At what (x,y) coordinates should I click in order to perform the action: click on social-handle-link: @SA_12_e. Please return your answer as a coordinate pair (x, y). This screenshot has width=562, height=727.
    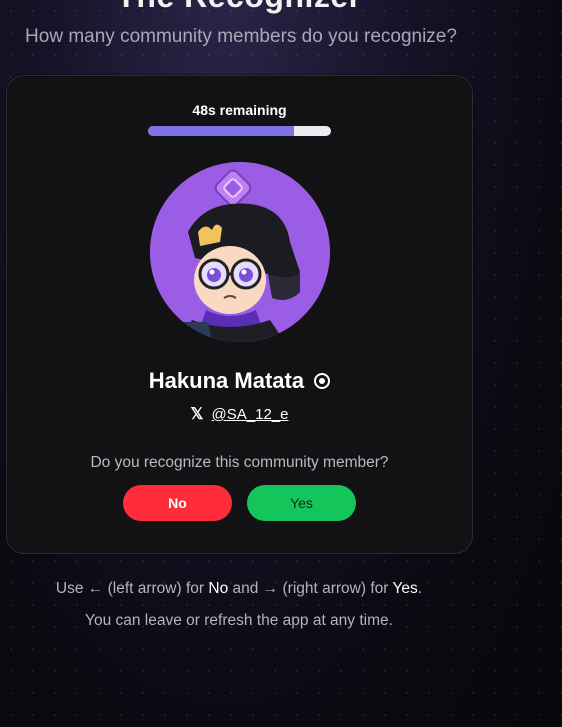
    Looking at the image, I should click on (250, 414).